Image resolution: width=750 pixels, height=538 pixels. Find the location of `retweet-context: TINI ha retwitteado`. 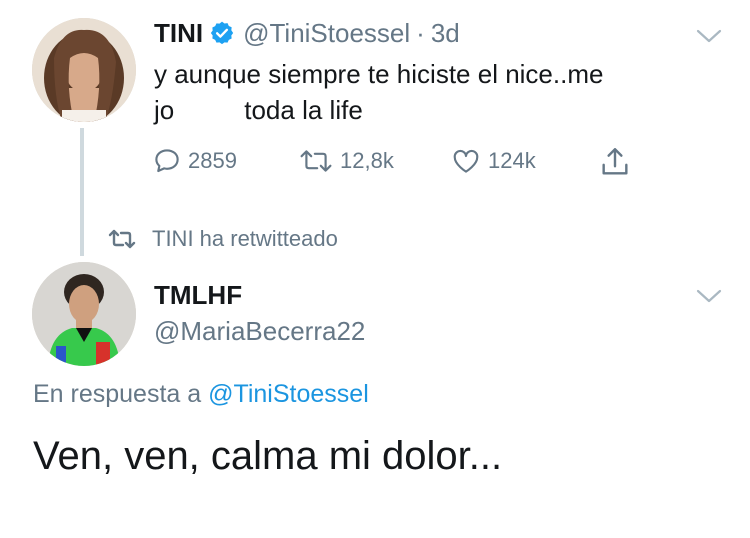

retweet-context: TINI ha retwitteado is located at coordinates (222, 239).